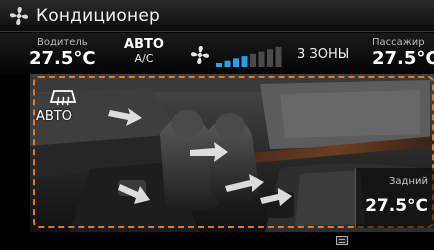  I want to click on ac-mode-label: A/C, so click(144, 58).